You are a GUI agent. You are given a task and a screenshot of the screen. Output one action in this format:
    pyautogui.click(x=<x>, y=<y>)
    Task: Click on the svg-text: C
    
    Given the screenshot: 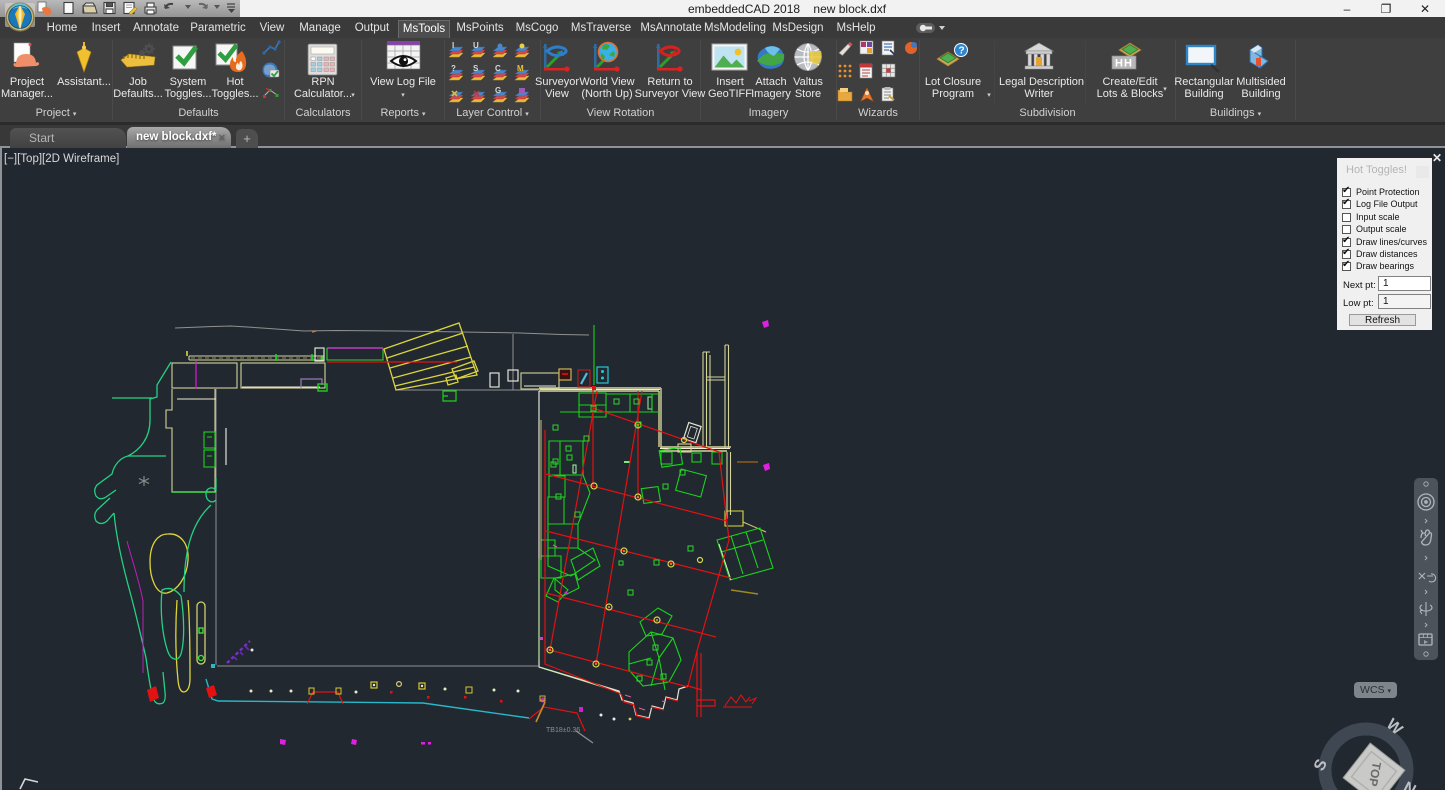 What is the action you would take?
    pyautogui.click(x=498, y=68)
    